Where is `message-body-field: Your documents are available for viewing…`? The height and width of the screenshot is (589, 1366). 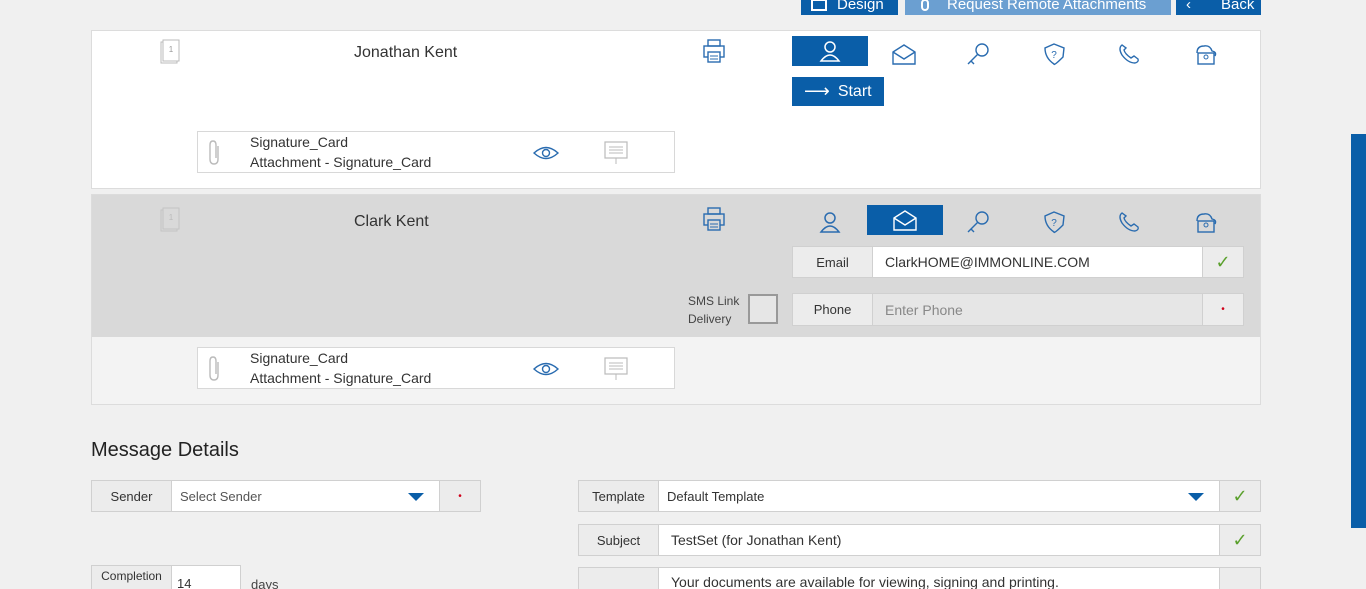
message-body-field: Your documents are available for viewing… is located at coordinates (939, 578).